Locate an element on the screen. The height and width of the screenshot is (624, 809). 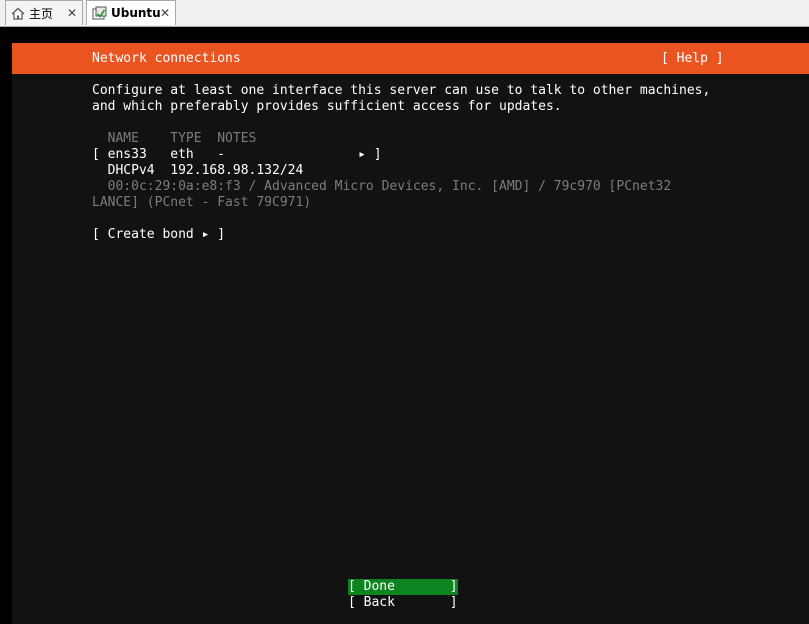
tab-ubuntu: Ubuntu ✕ is located at coordinates (131, 12).